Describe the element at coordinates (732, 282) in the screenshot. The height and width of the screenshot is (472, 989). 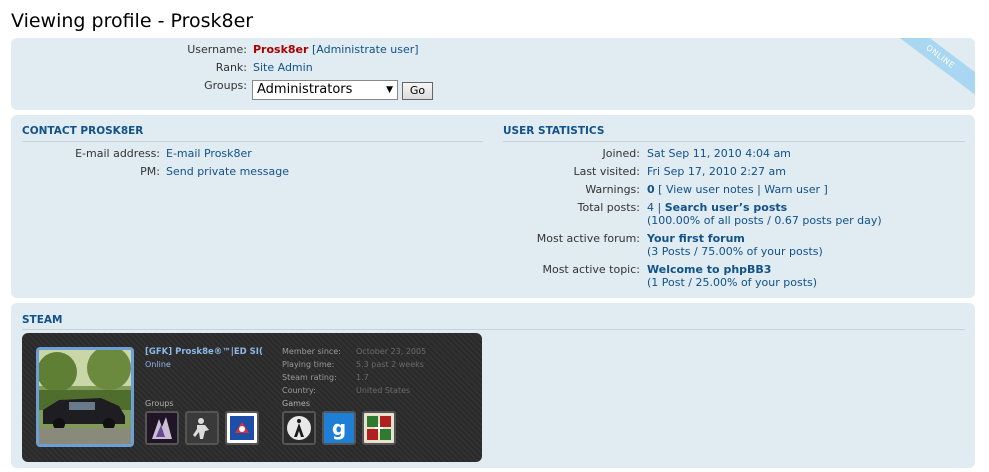
I see `active-topic-detail: (1 Post / 25.00% of your posts)` at that location.